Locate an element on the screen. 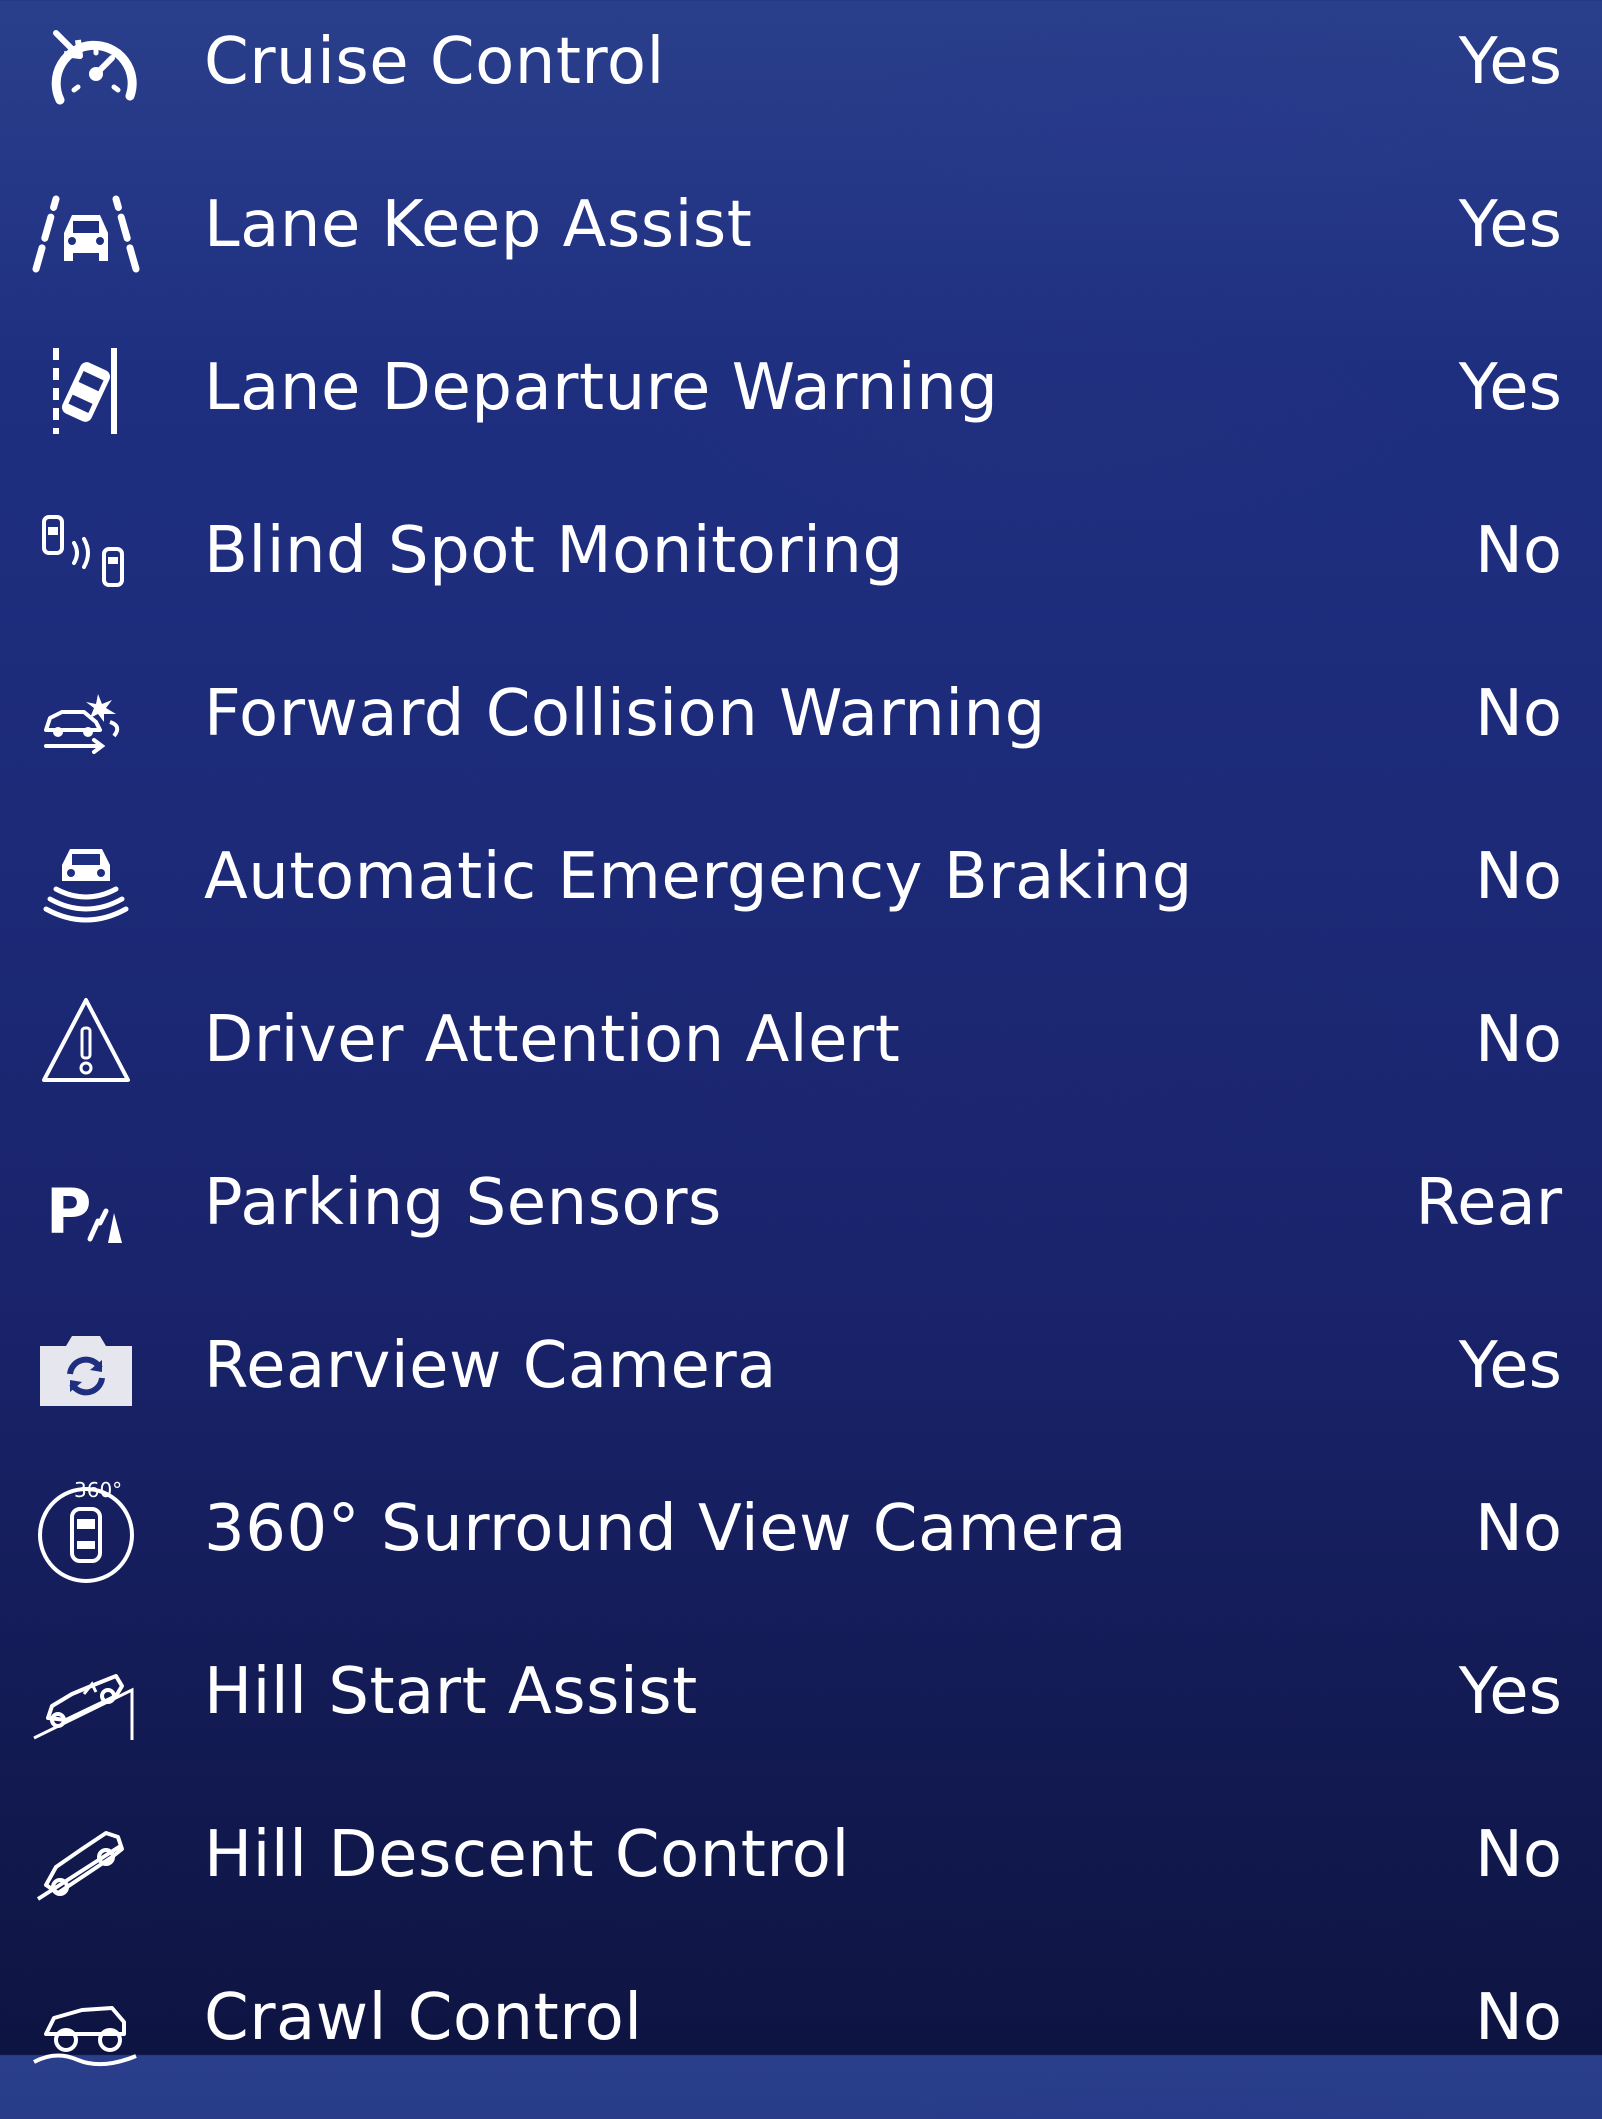 The width and height of the screenshot is (1602, 2119). crawl-control-icon is located at coordinates (86, 2019).